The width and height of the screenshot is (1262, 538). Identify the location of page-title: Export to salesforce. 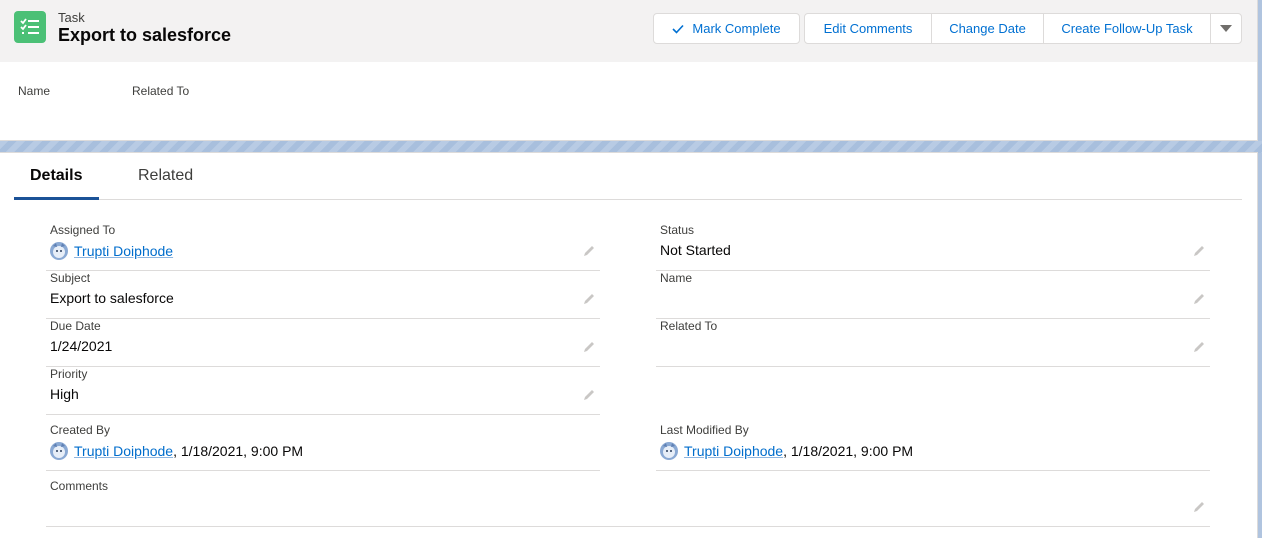
(145, 35).